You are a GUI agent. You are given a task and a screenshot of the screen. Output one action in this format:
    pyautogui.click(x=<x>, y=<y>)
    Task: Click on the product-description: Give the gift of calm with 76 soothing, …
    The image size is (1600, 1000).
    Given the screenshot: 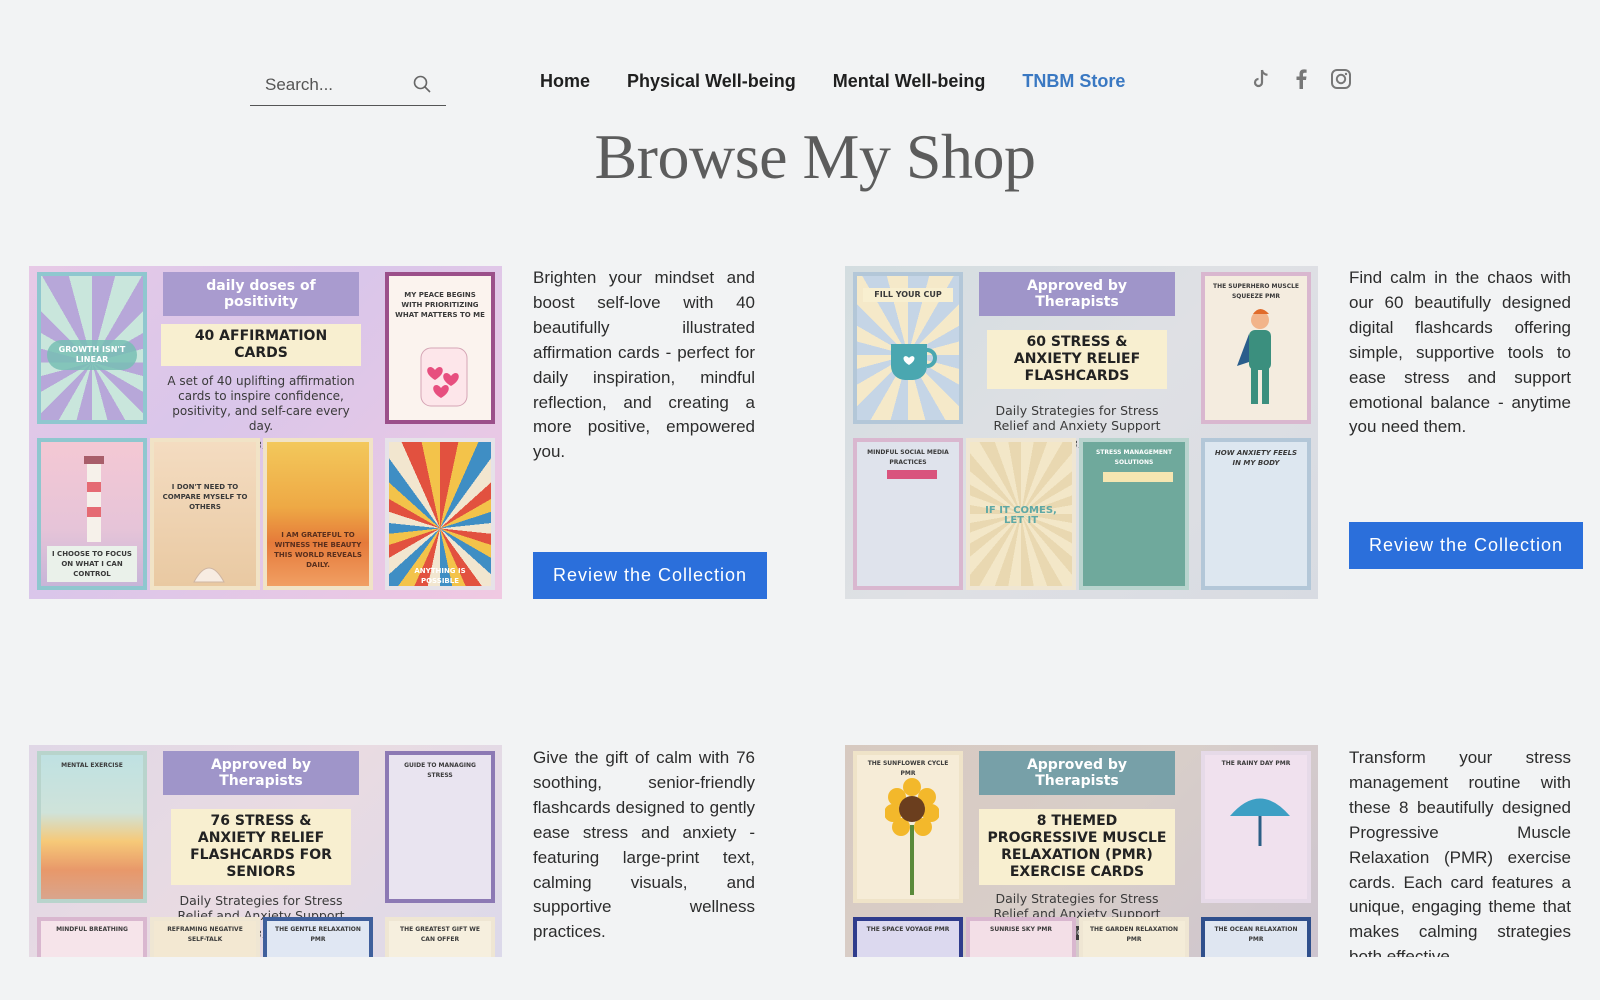 What is the action you would take?
    pyautogui.click(x=644, y=845)
    